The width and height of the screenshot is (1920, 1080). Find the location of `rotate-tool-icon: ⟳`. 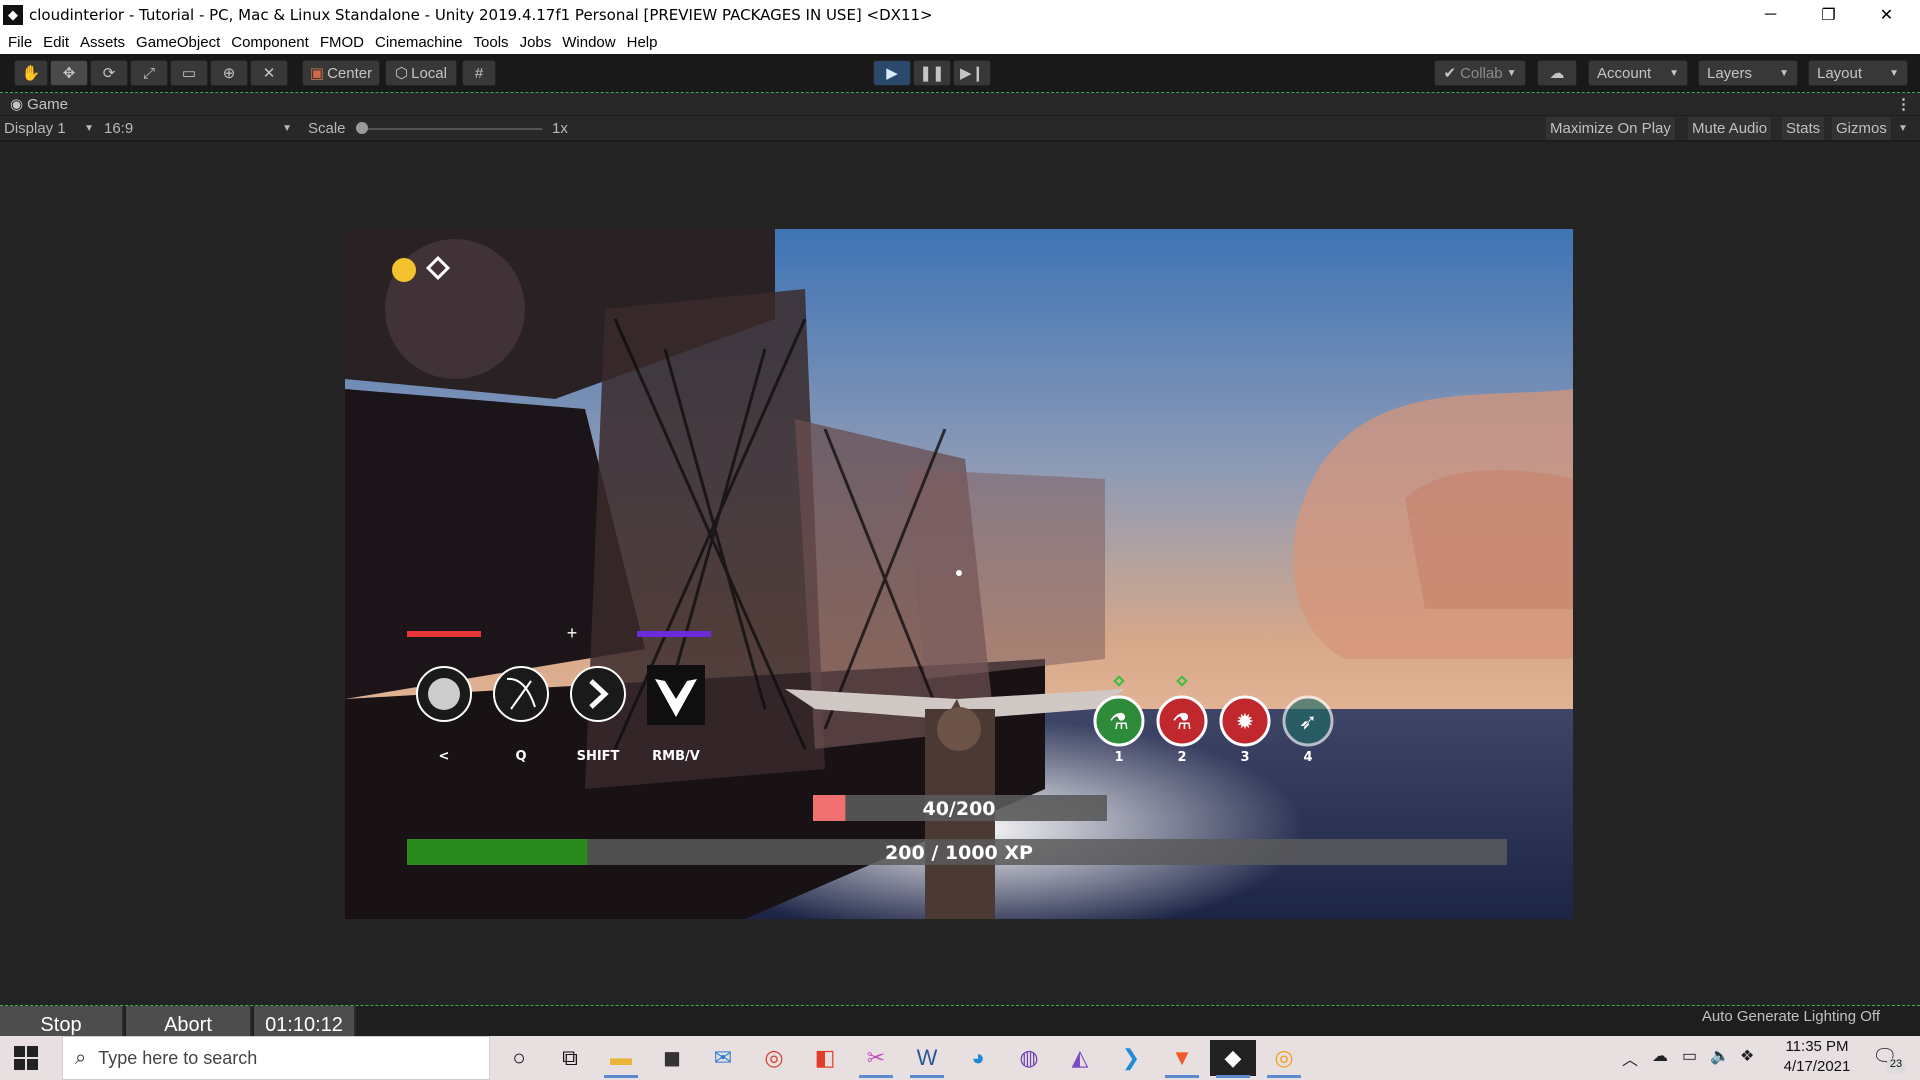

rotate-tool-icon: ⟳ is located at coordinates (109, 73).